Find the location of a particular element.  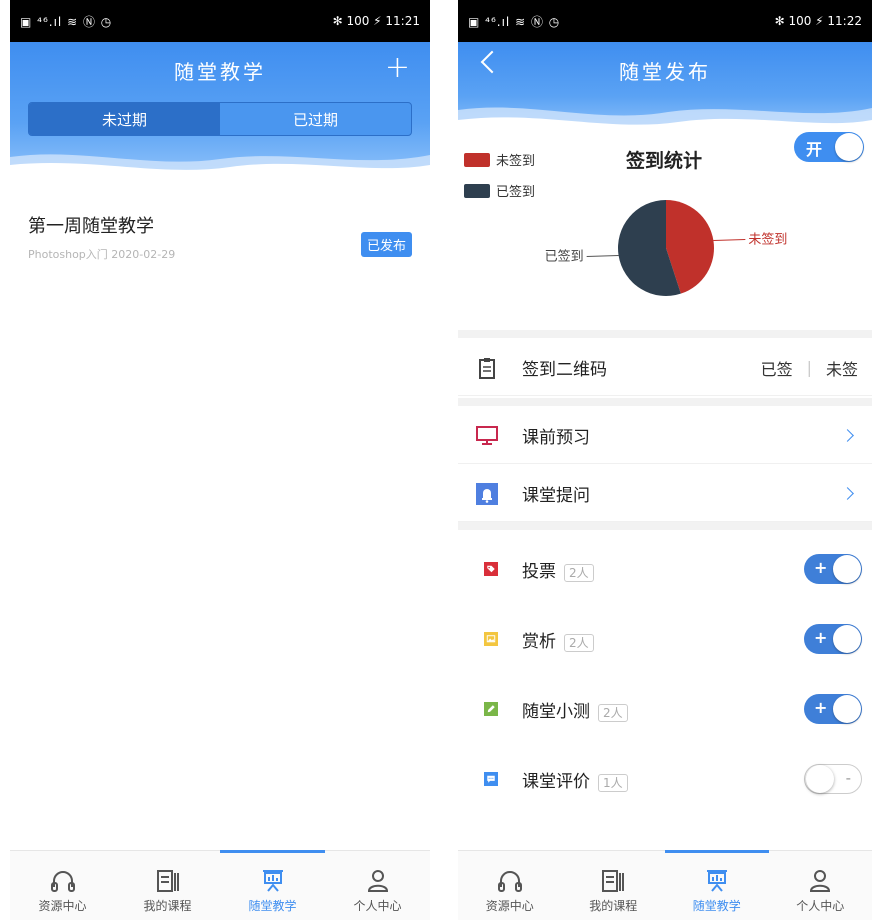

activity-label: 随堂小测2人 is located at coordinates (663, 709).